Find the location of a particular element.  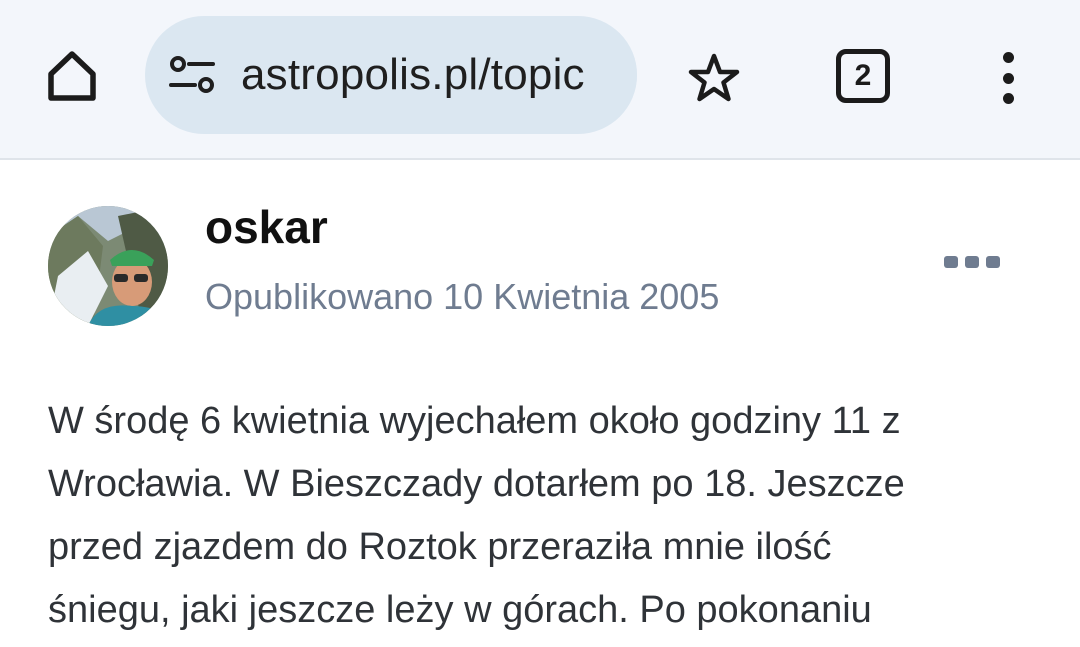

post-options-button is located at coordinates (972, 262).